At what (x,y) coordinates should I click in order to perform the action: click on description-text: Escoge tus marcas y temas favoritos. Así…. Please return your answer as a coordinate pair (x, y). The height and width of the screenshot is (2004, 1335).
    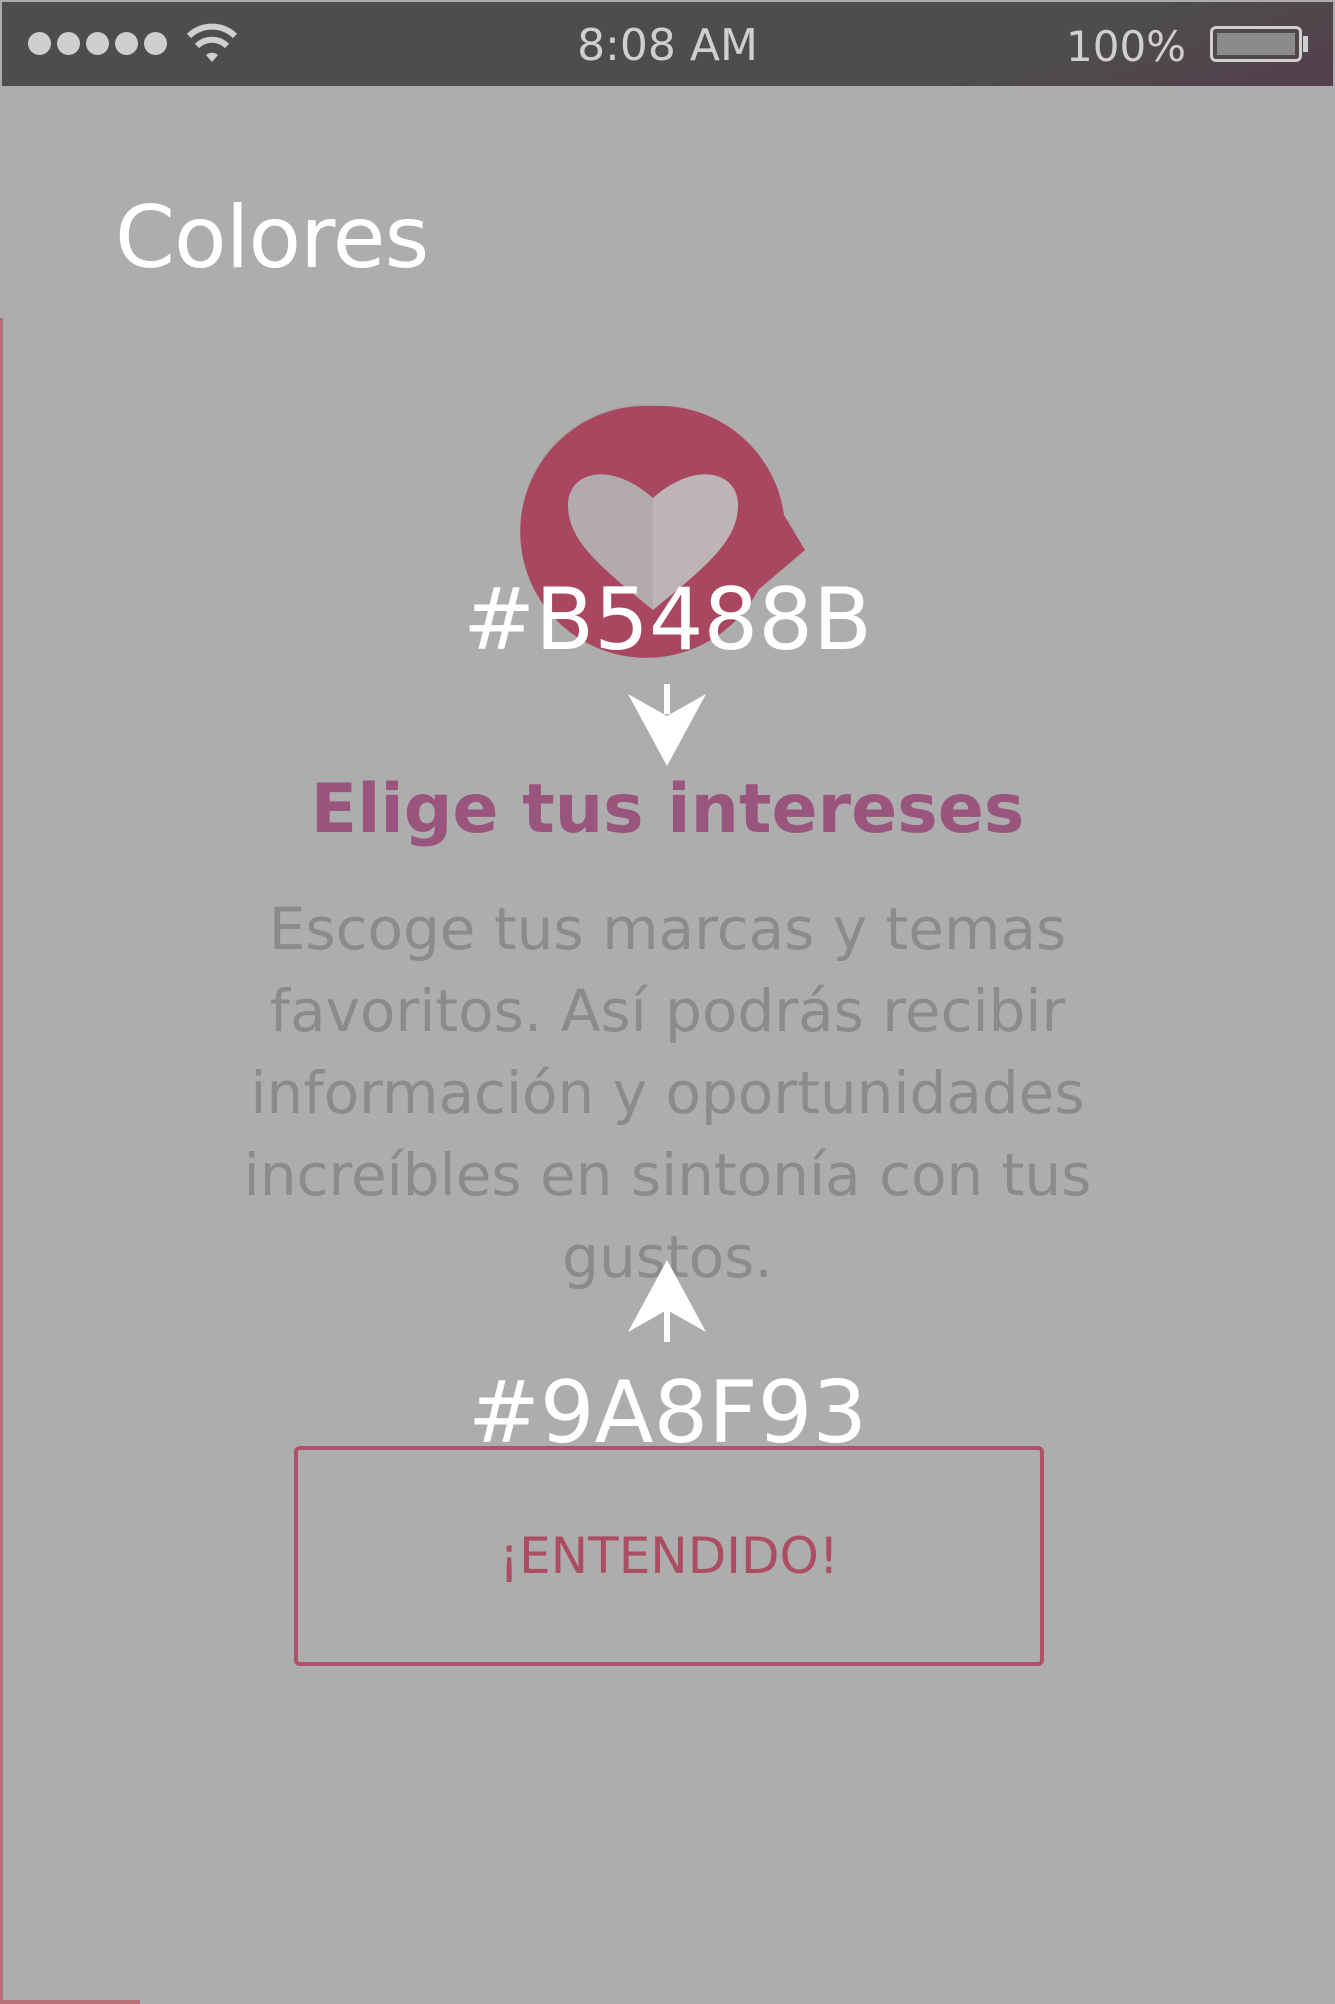
    Looking at the image, I should click on (667, 1093).